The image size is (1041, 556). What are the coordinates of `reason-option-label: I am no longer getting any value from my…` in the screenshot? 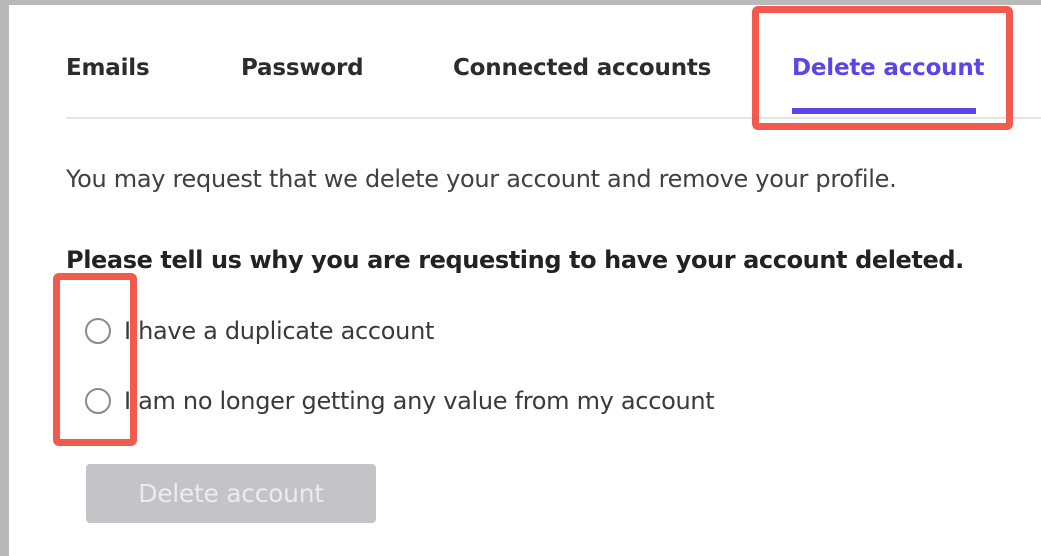 It's located at (419, 401).